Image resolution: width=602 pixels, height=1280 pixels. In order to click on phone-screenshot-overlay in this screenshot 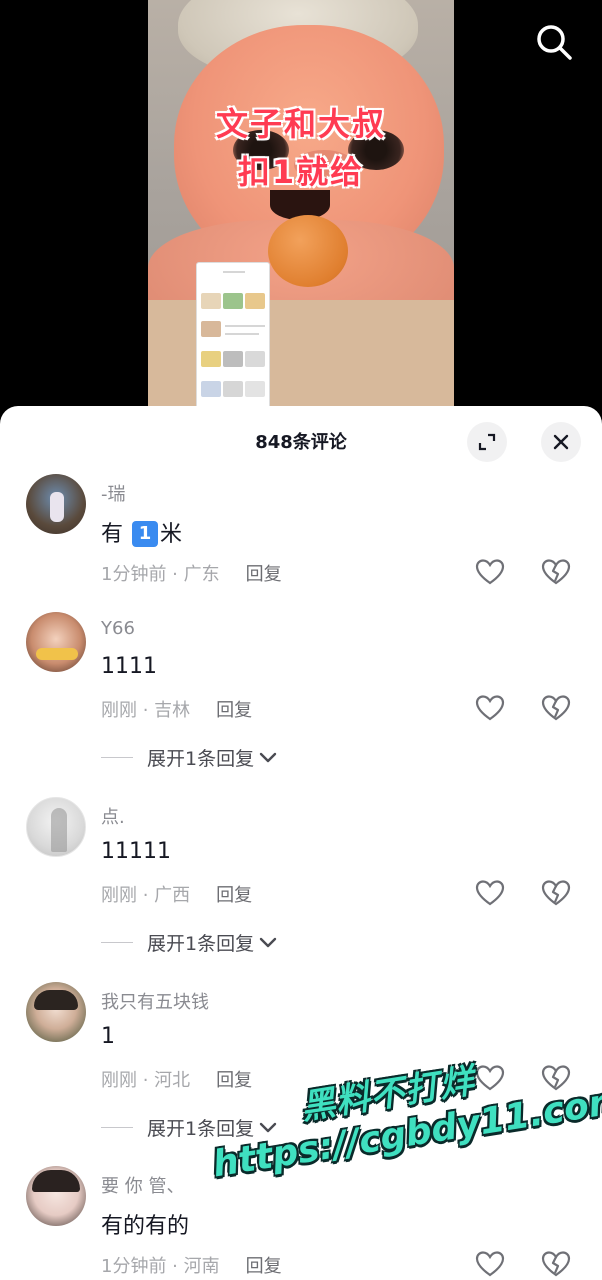, I will do `click(233, 336)`.